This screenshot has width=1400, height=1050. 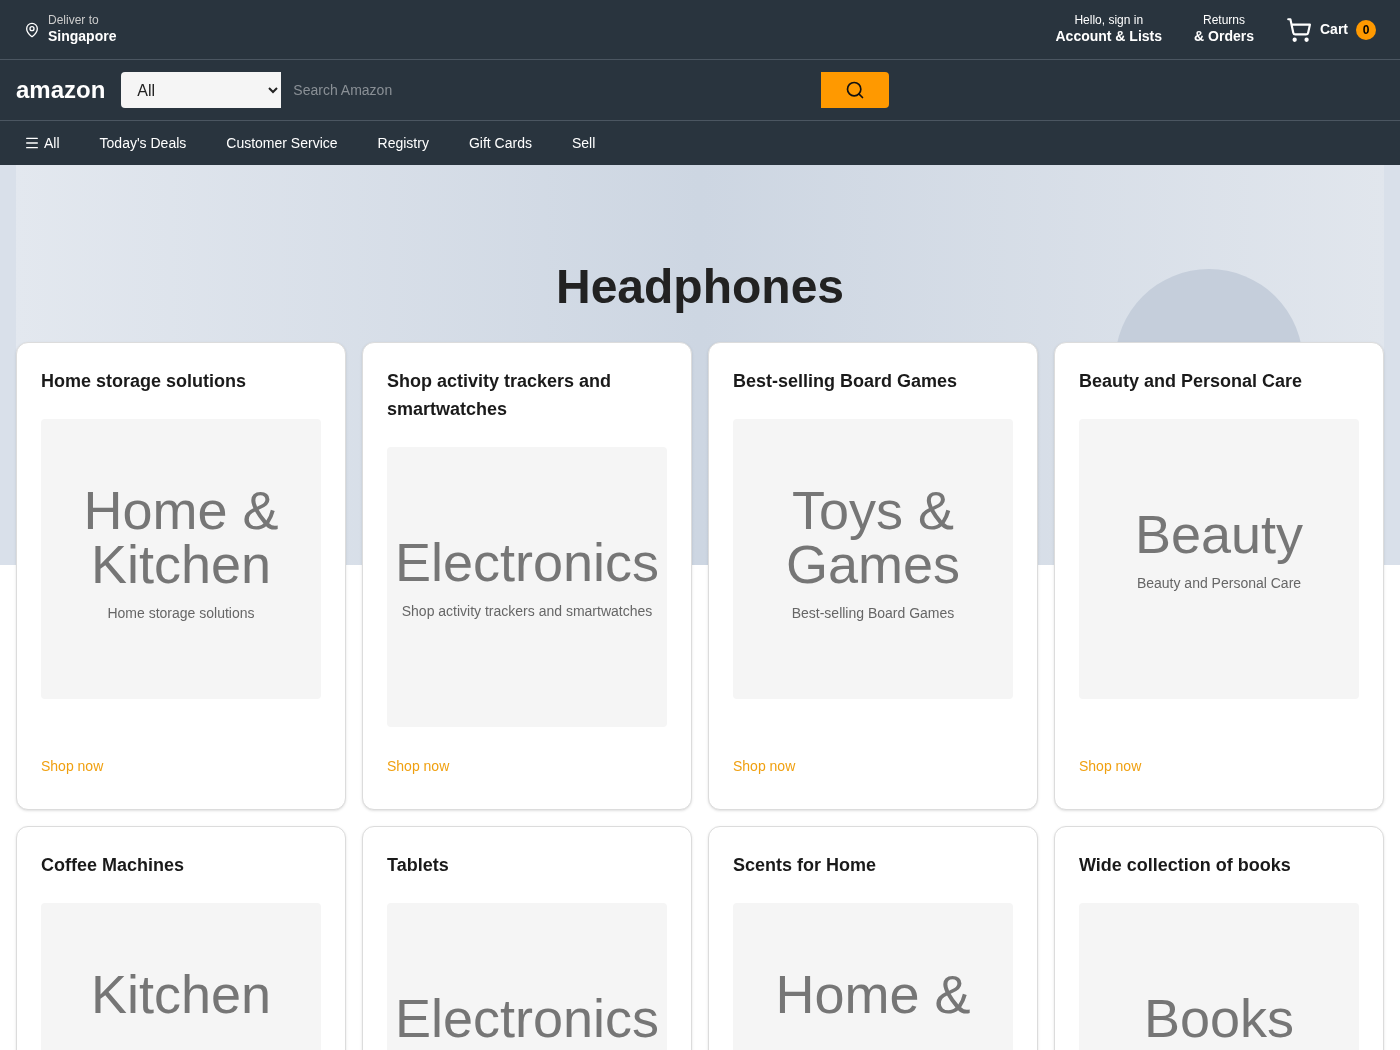 What do you see at coordinates (873, 613) in the screenshot?
I see `category-caption: Best-selling Board Games` at bounding box center [873, 613].